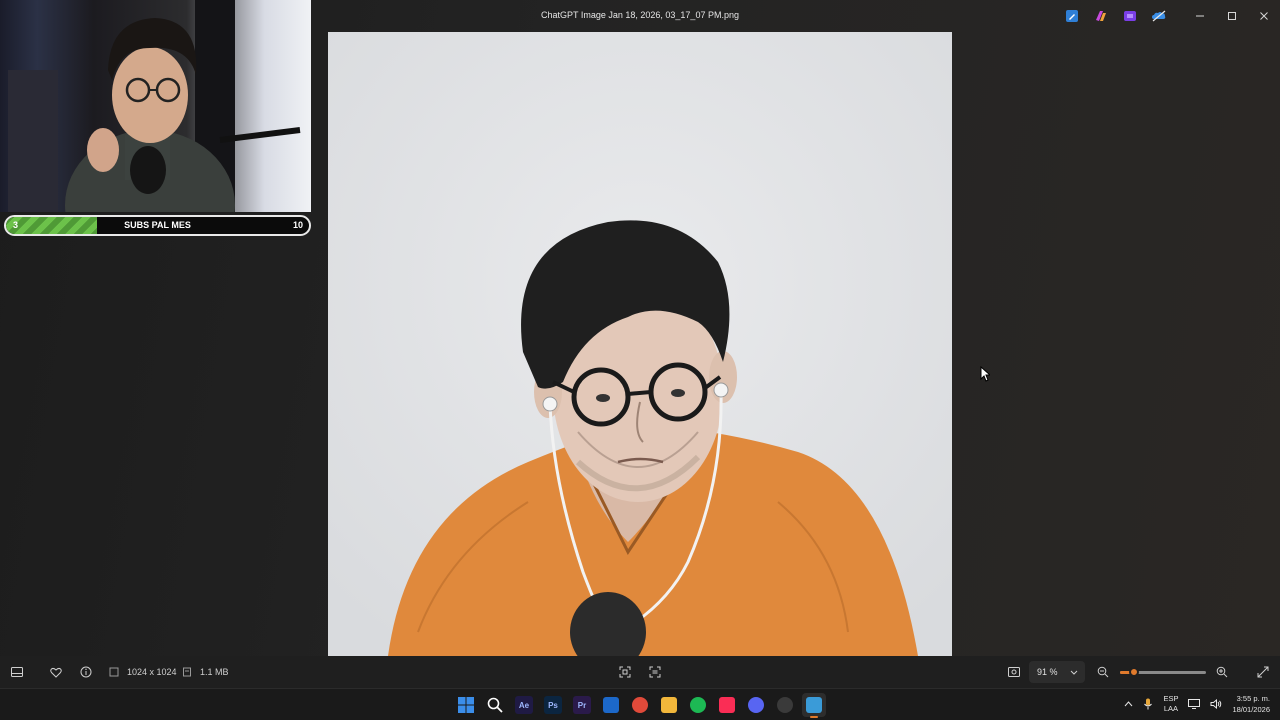 The image size is (1280, 720). I want to click on input-language: ESP LAA, so click(1170, 704).